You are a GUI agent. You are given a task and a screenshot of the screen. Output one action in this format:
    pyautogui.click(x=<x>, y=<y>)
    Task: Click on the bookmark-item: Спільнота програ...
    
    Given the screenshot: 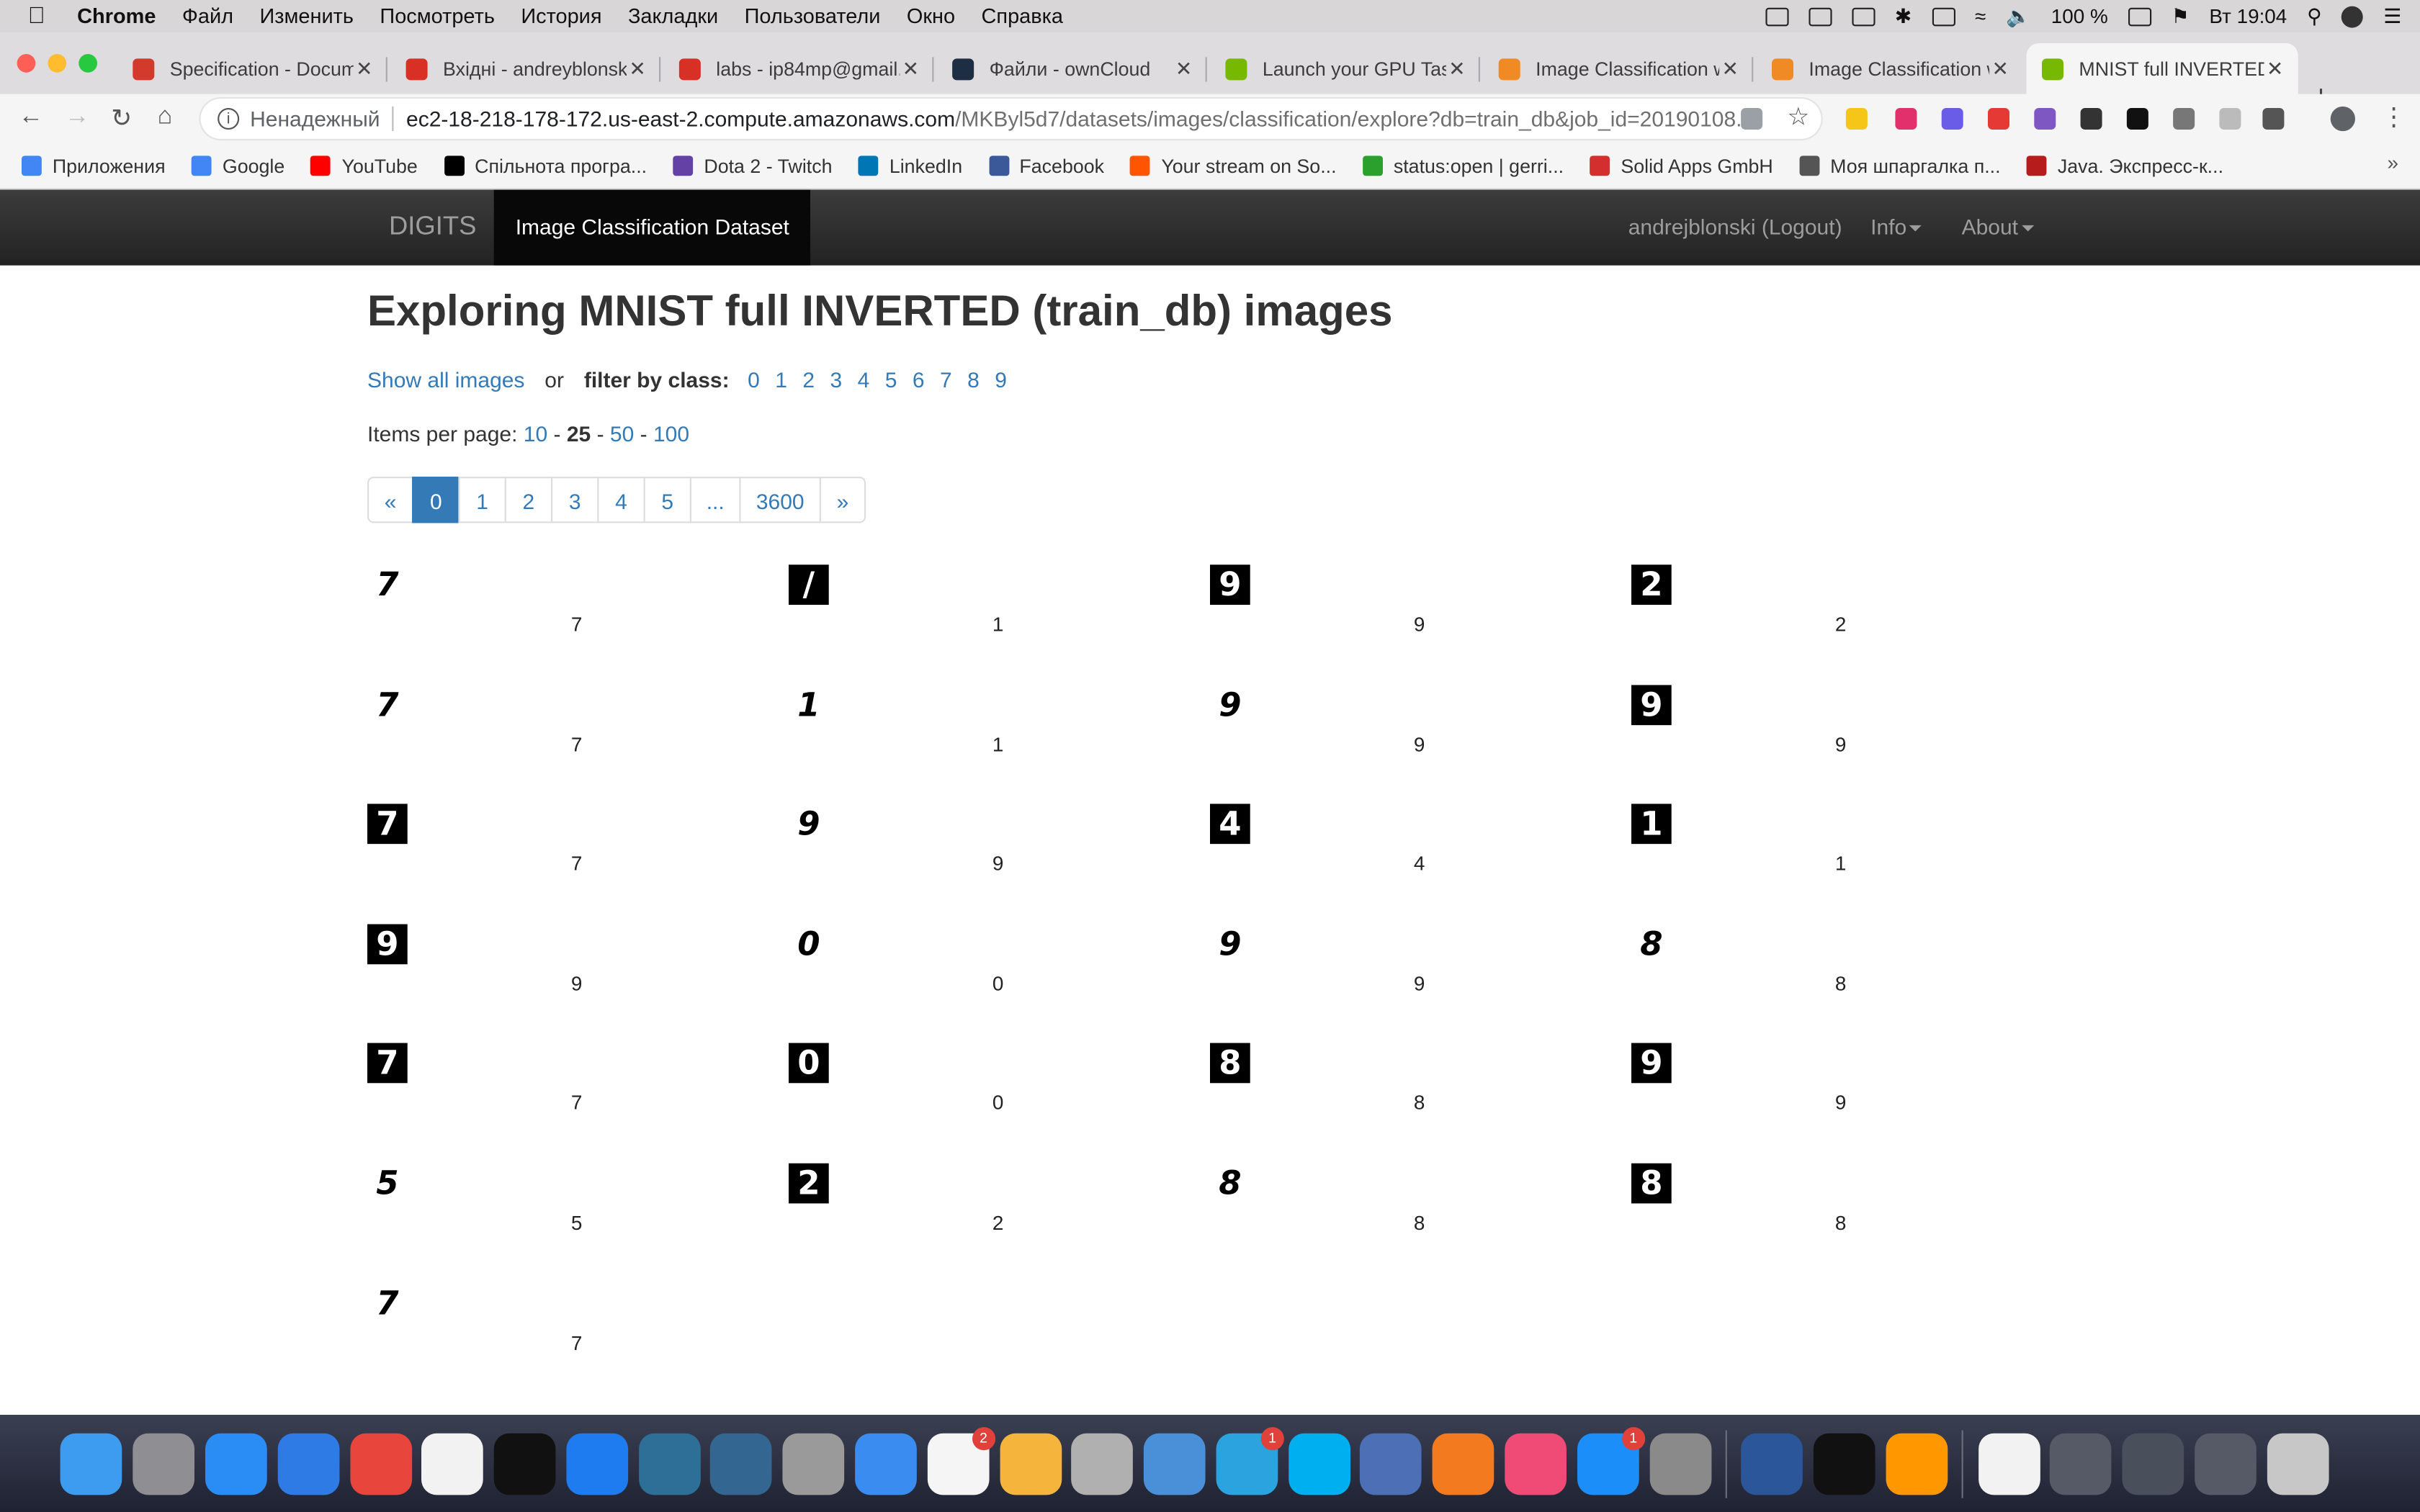 What is the action you would take?
    pyautogui.click(x=545, y=165)
    